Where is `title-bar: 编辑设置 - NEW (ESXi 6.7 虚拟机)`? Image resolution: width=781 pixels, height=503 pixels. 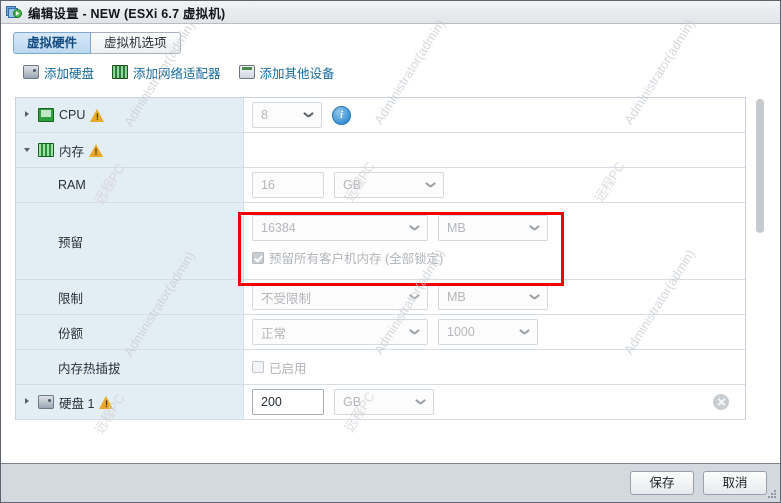
title-bar: 编辑设置 - NEW (ESXi 6.7 虚拟机) is located at coordinates (390, 12).